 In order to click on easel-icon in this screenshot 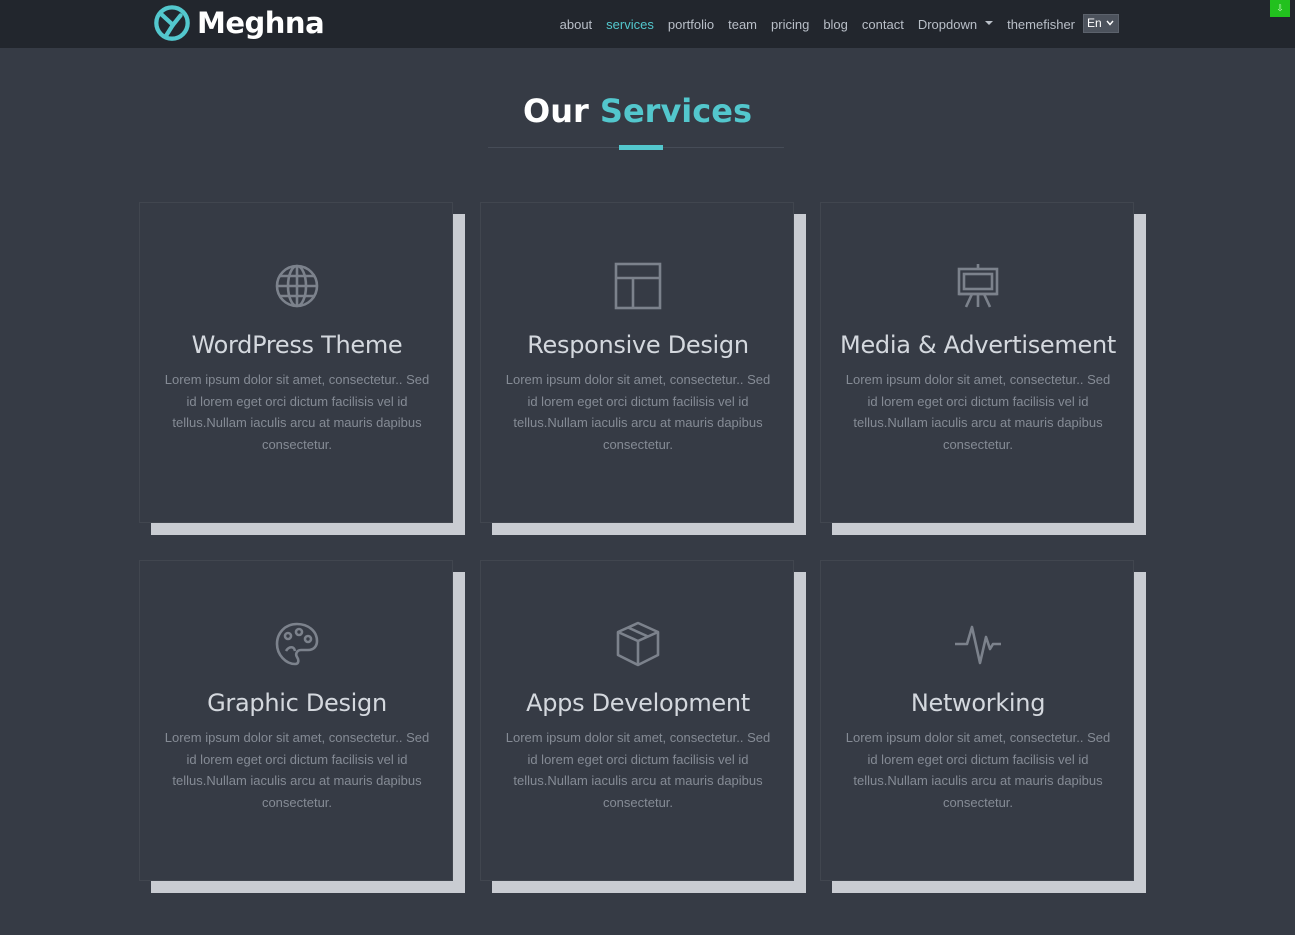, I will do `click(978, 286)`.